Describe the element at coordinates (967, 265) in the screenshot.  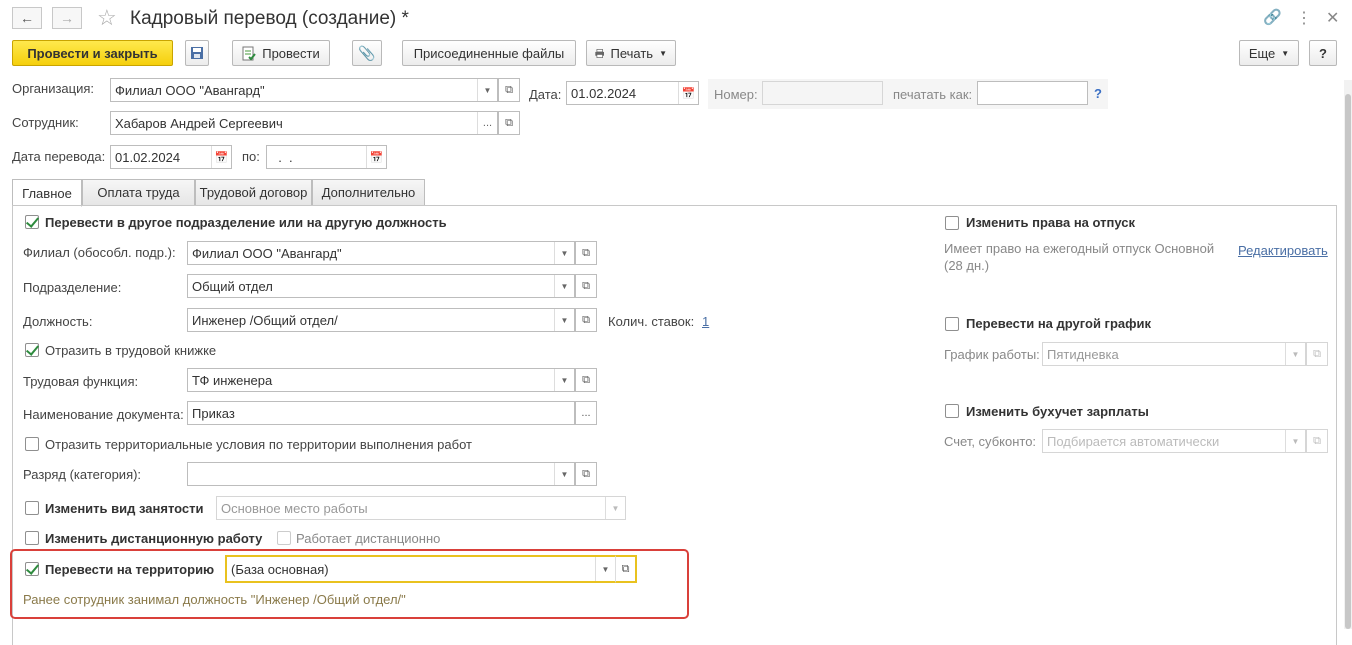
I see `vacation-info-days: (28 дн.)` at that location.